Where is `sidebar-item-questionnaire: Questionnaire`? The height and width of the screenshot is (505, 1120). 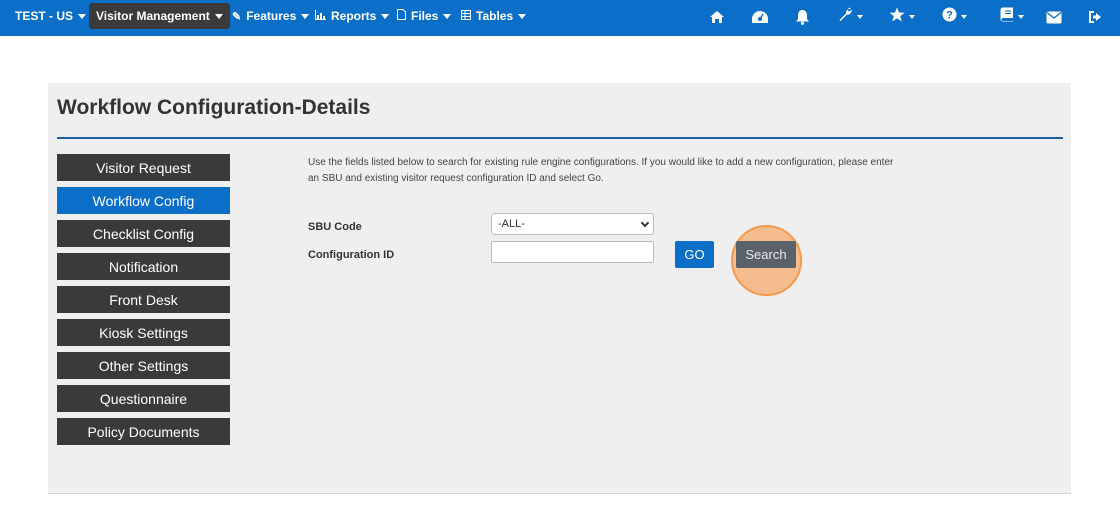
sidebar-item-questionnaire: Questionnaire is located at coordinates (143, 398).